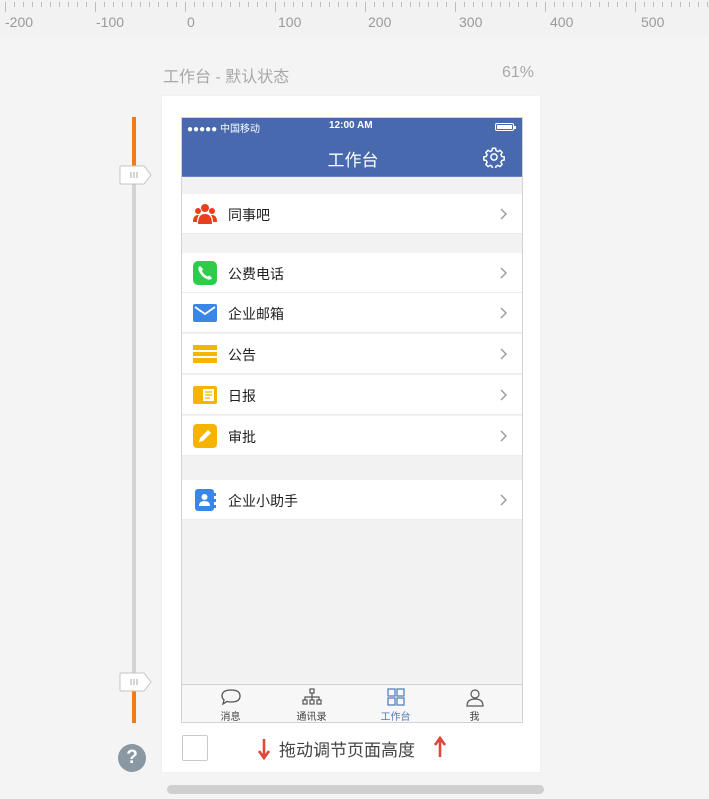 The width and height of the screenshot is (709, 799). What do you see at coordinates (471, 22) in the screenshot?
I see `ruler-label: 300` at bounding box center [471, 22].